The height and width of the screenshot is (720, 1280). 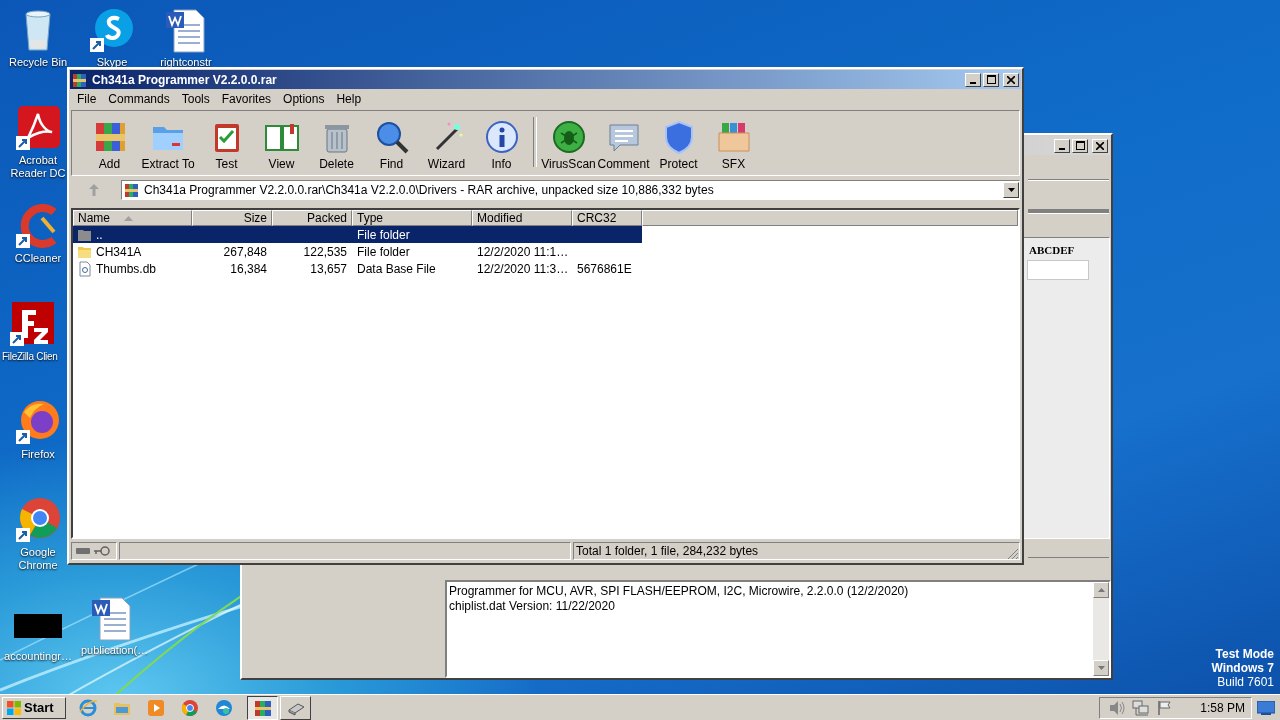 What do you see at coordinates (1245, 682) in the screenshot?
I see `os-watermark-text: Build 7601` at bounding box center [1245, 682].